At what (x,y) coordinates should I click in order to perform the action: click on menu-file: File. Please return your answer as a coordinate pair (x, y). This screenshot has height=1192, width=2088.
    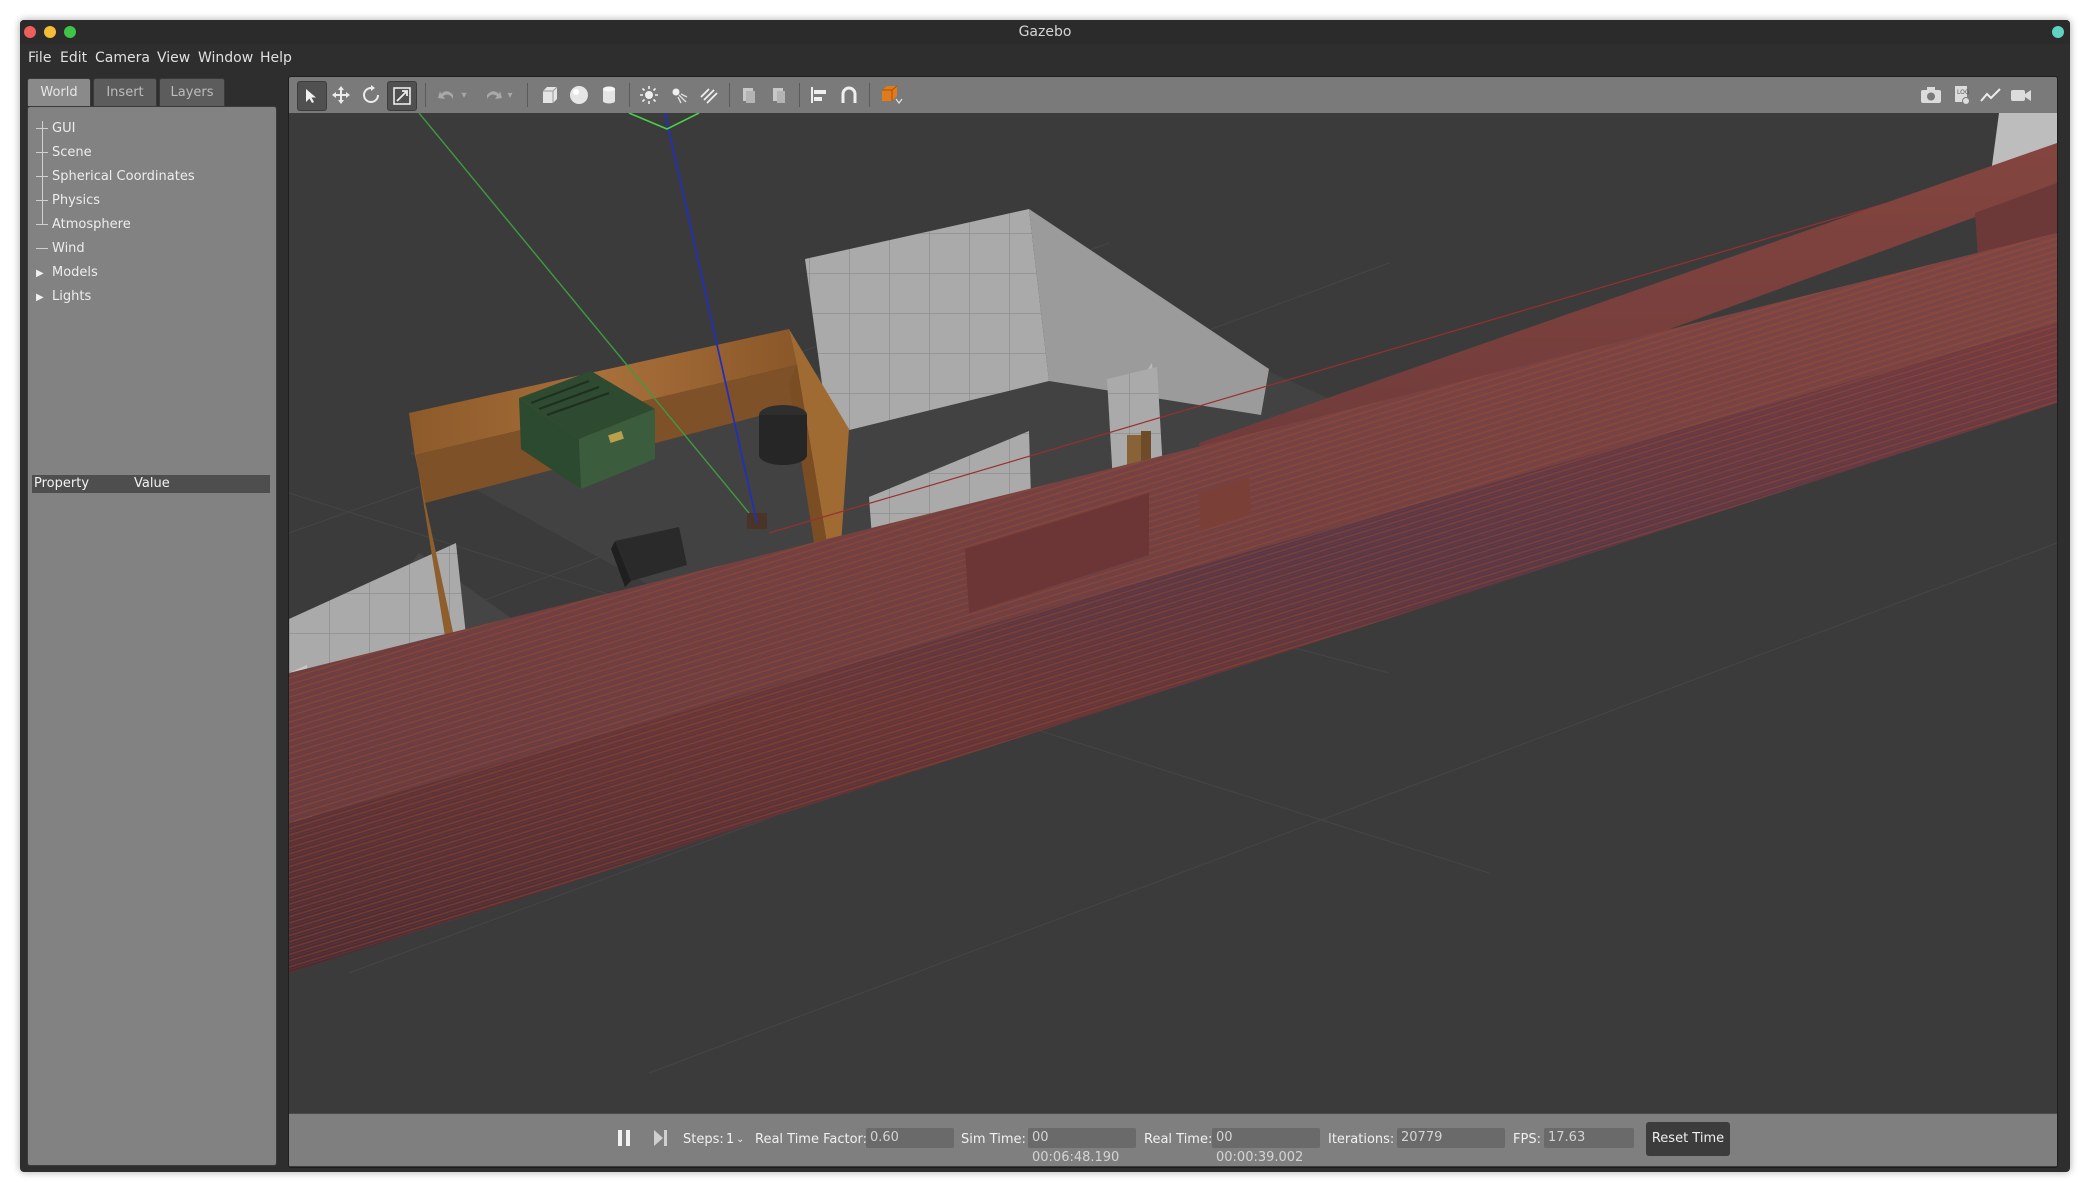
    Looking at the image, I should click on (39, 58).